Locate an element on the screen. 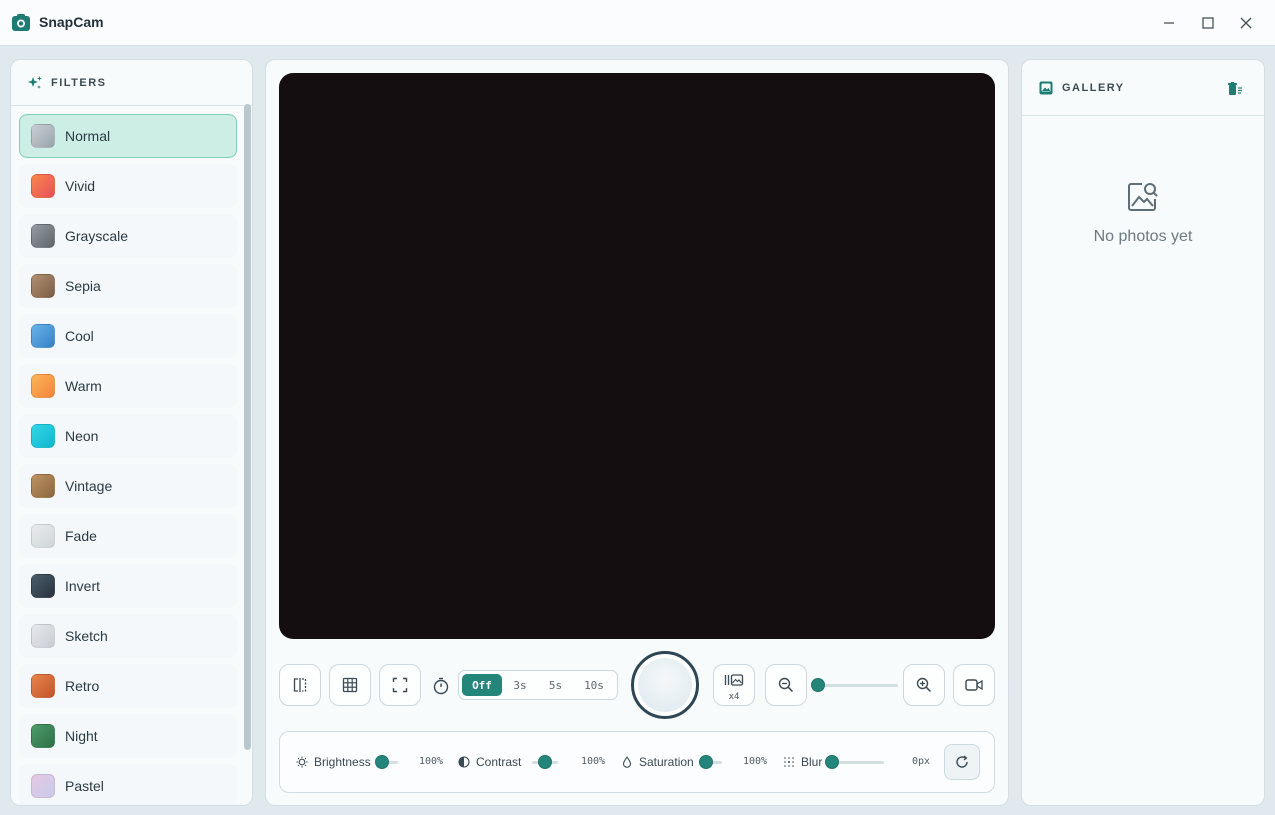 The image size is (1275, 815). video-camera-icon is located at coordinates (974, 685).